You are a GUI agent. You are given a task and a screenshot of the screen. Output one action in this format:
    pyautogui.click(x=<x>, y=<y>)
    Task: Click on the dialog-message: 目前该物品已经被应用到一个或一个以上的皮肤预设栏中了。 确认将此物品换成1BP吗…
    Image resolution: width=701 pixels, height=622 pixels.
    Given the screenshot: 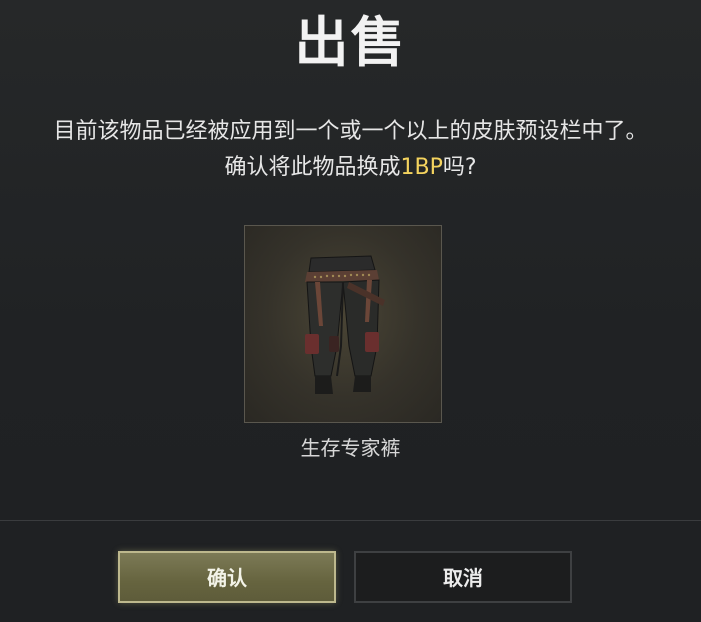 What is the action you would take?
    pyautogui.click(x=350, y=150)
    